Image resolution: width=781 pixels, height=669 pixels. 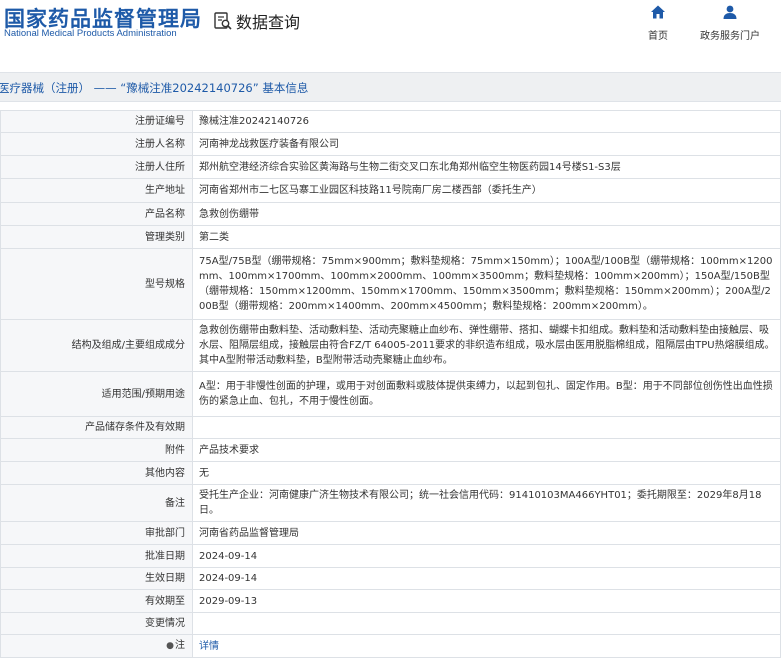 What do you see at coordinates (96, 394) in the screenshot?
I see `field-label: 适用范围/预期用途` at bounding box center [96, 394].